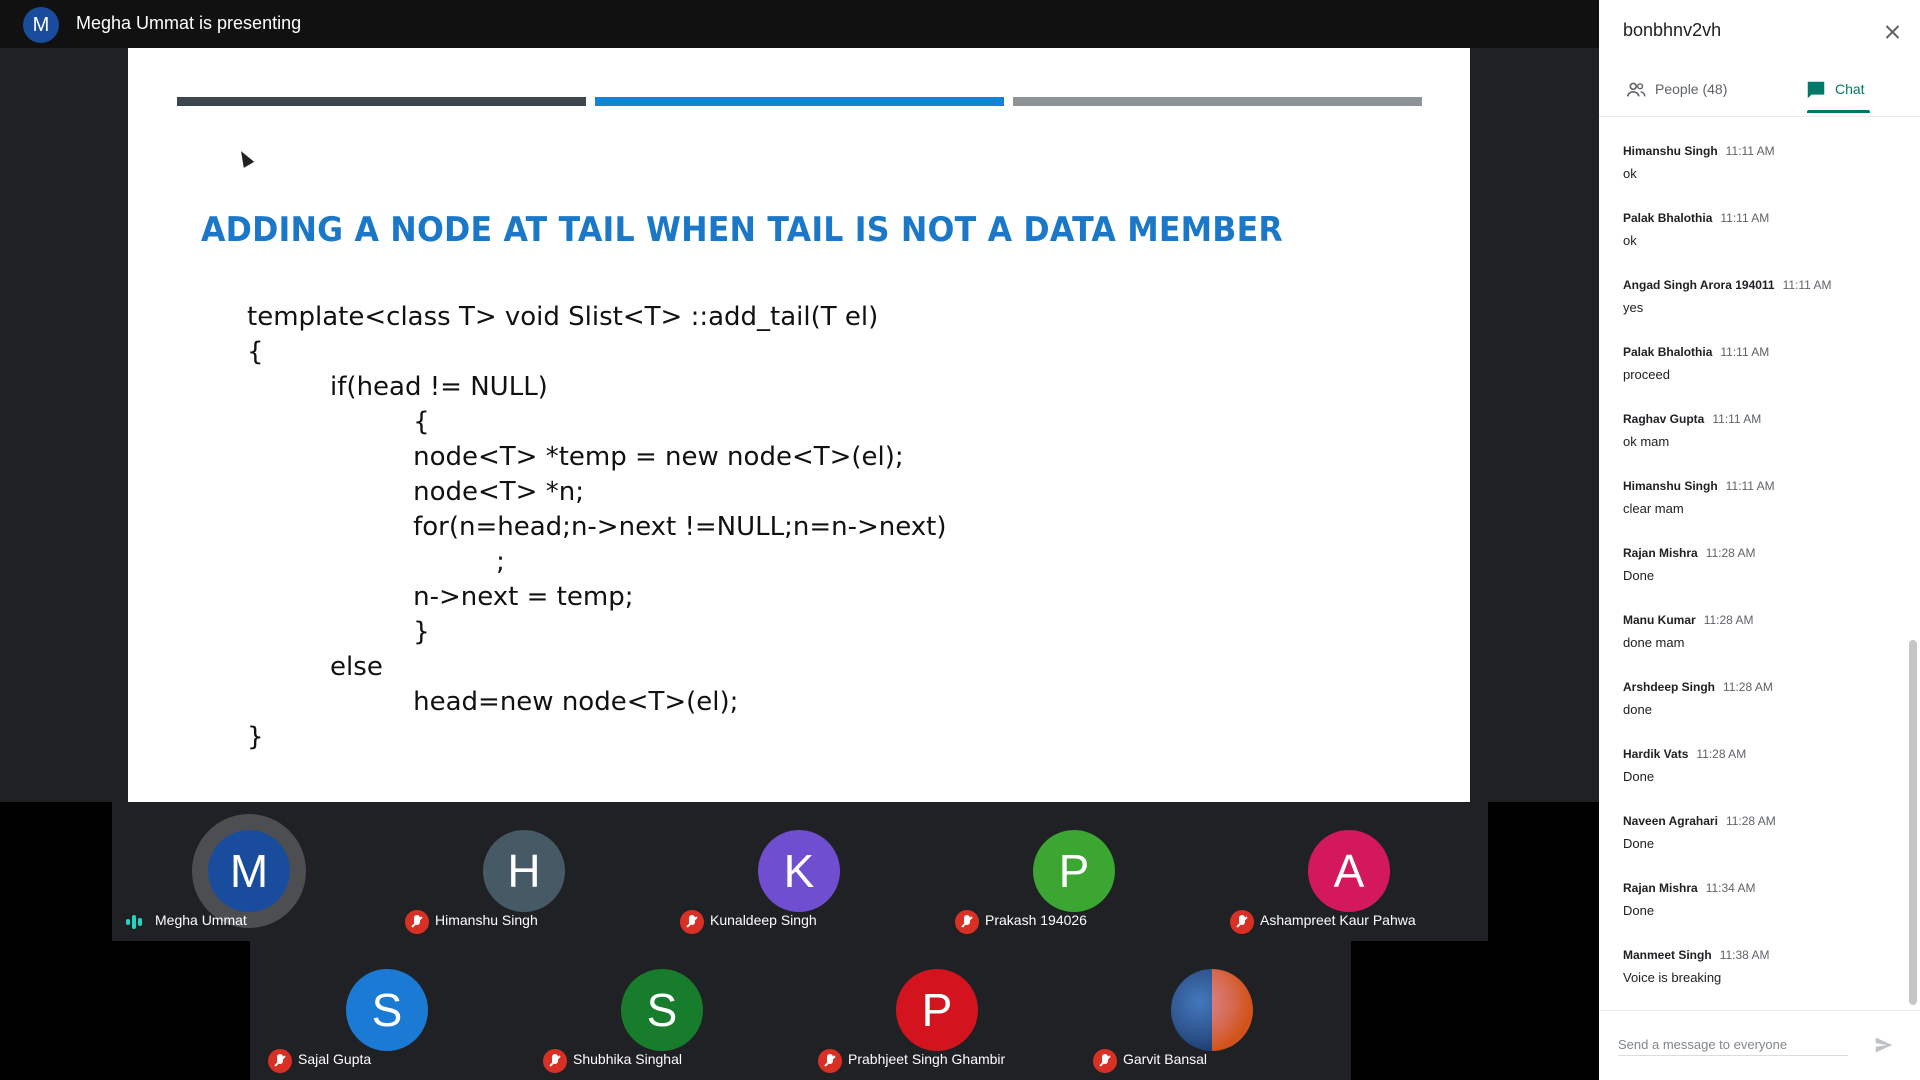 The width and height of the screenshot is (1920, 1080). I want to click on chat-message-header: Manmeet Singh 11:38 AM, so click(1758, 955).